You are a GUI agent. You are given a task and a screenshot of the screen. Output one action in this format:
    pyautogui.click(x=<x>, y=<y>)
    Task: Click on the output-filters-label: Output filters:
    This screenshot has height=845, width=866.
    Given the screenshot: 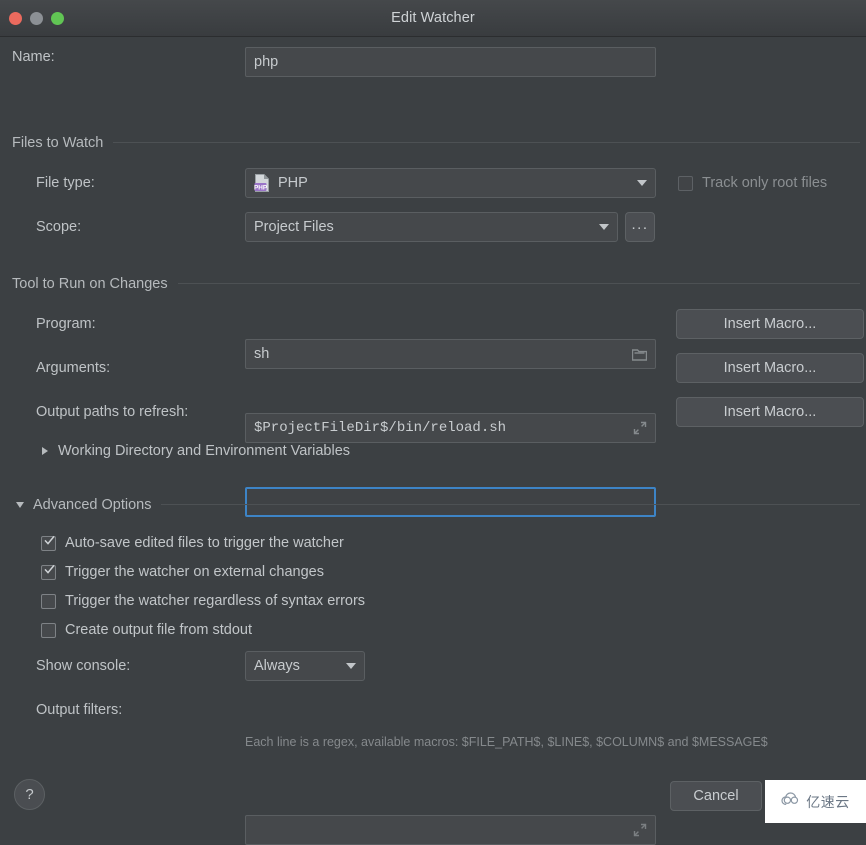 What is the action you would take?
    pyautogui.click(x=79, y=710)
    